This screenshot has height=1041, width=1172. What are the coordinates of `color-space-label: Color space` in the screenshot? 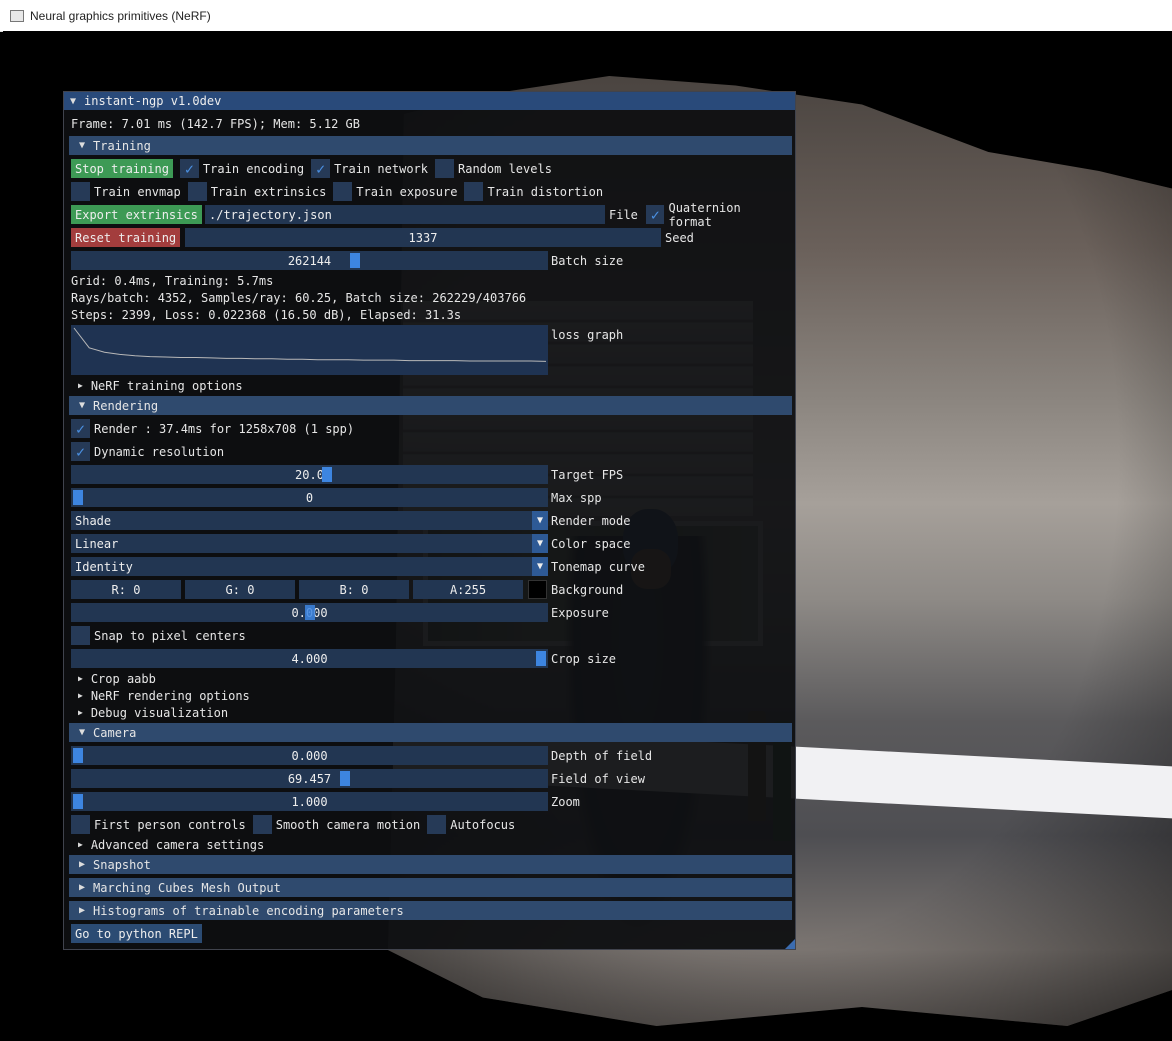 It's located at (591, 544).